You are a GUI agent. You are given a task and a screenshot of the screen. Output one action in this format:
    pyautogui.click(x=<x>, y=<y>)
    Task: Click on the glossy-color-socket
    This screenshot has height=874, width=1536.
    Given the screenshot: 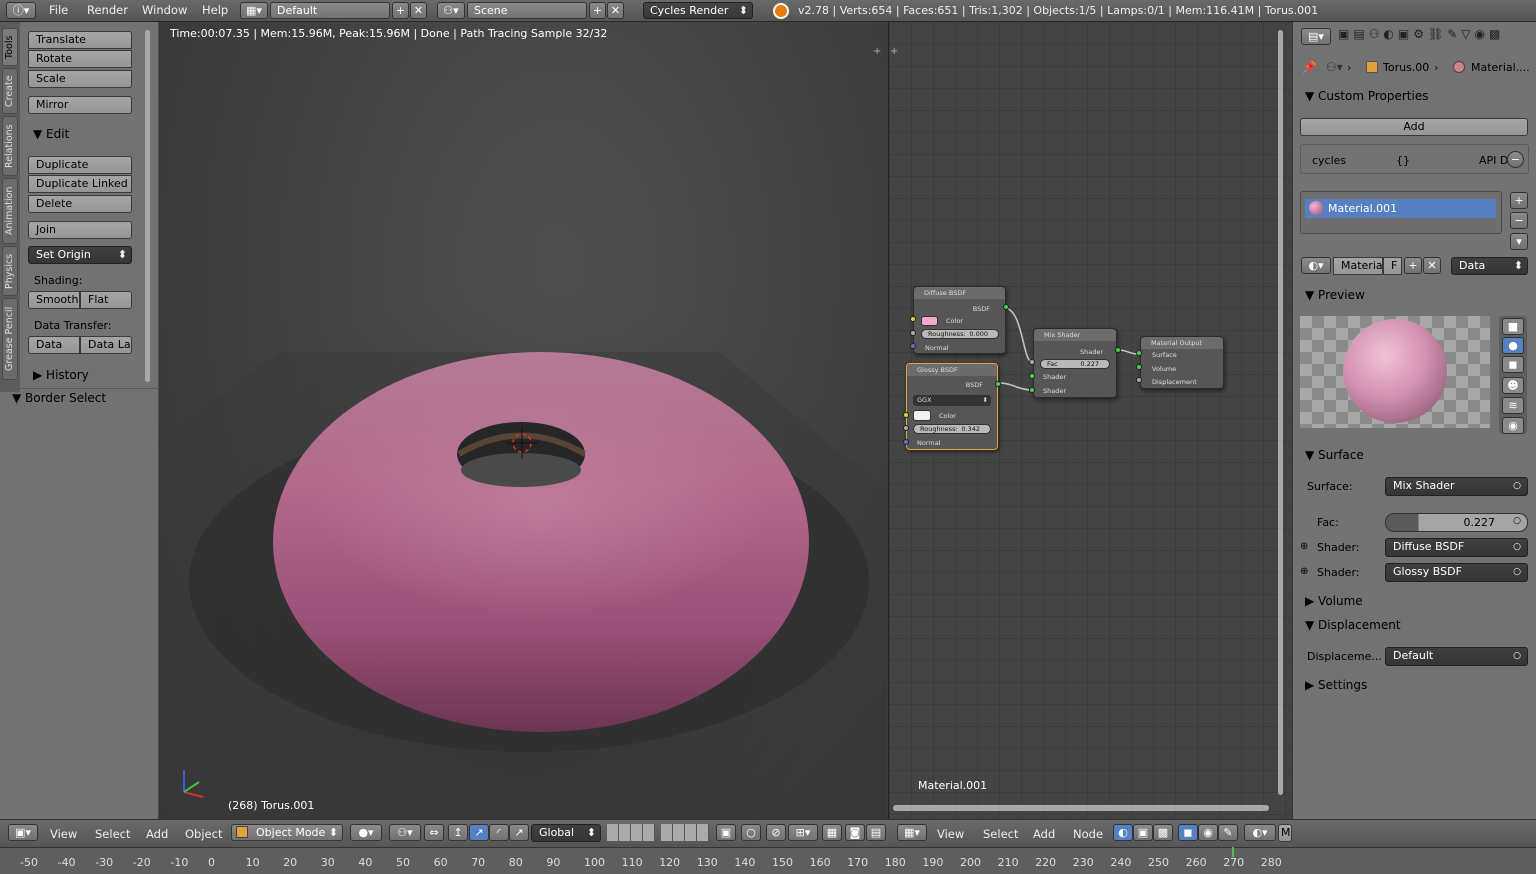 What is the action you would take?
    pyautogui.click(x=906, y=415)
    